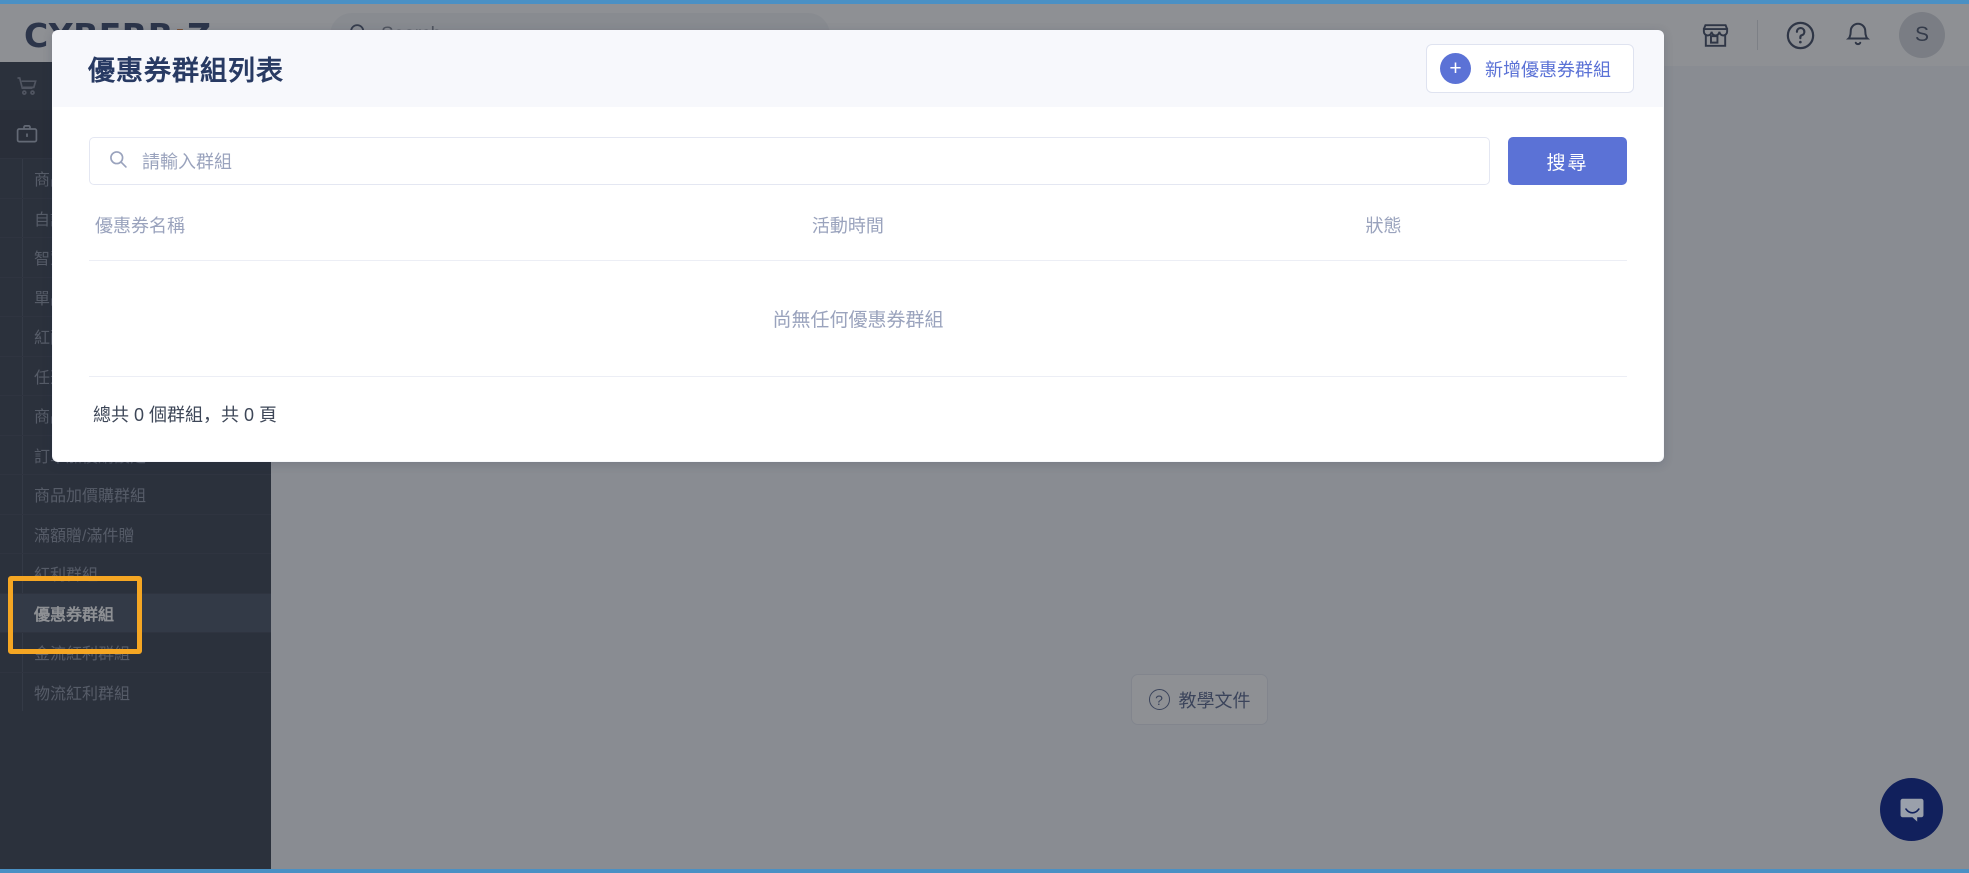  I want to click on column-header-status: 狀態, so click(1496, 236).